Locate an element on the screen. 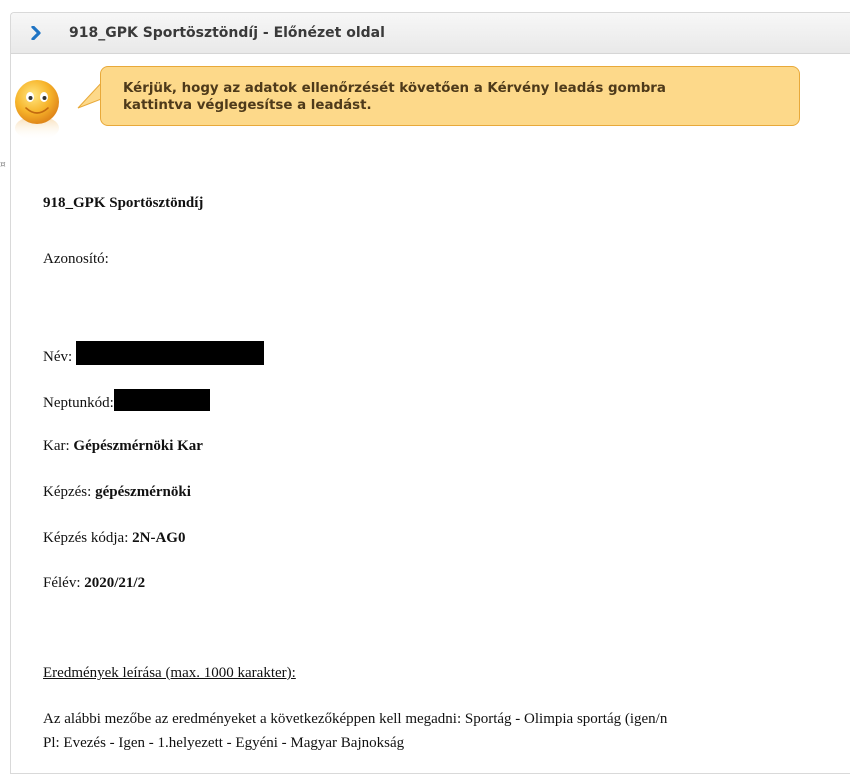 The image size is (850, 774). kar-label: Kar: is located at coordinates (56, 446).